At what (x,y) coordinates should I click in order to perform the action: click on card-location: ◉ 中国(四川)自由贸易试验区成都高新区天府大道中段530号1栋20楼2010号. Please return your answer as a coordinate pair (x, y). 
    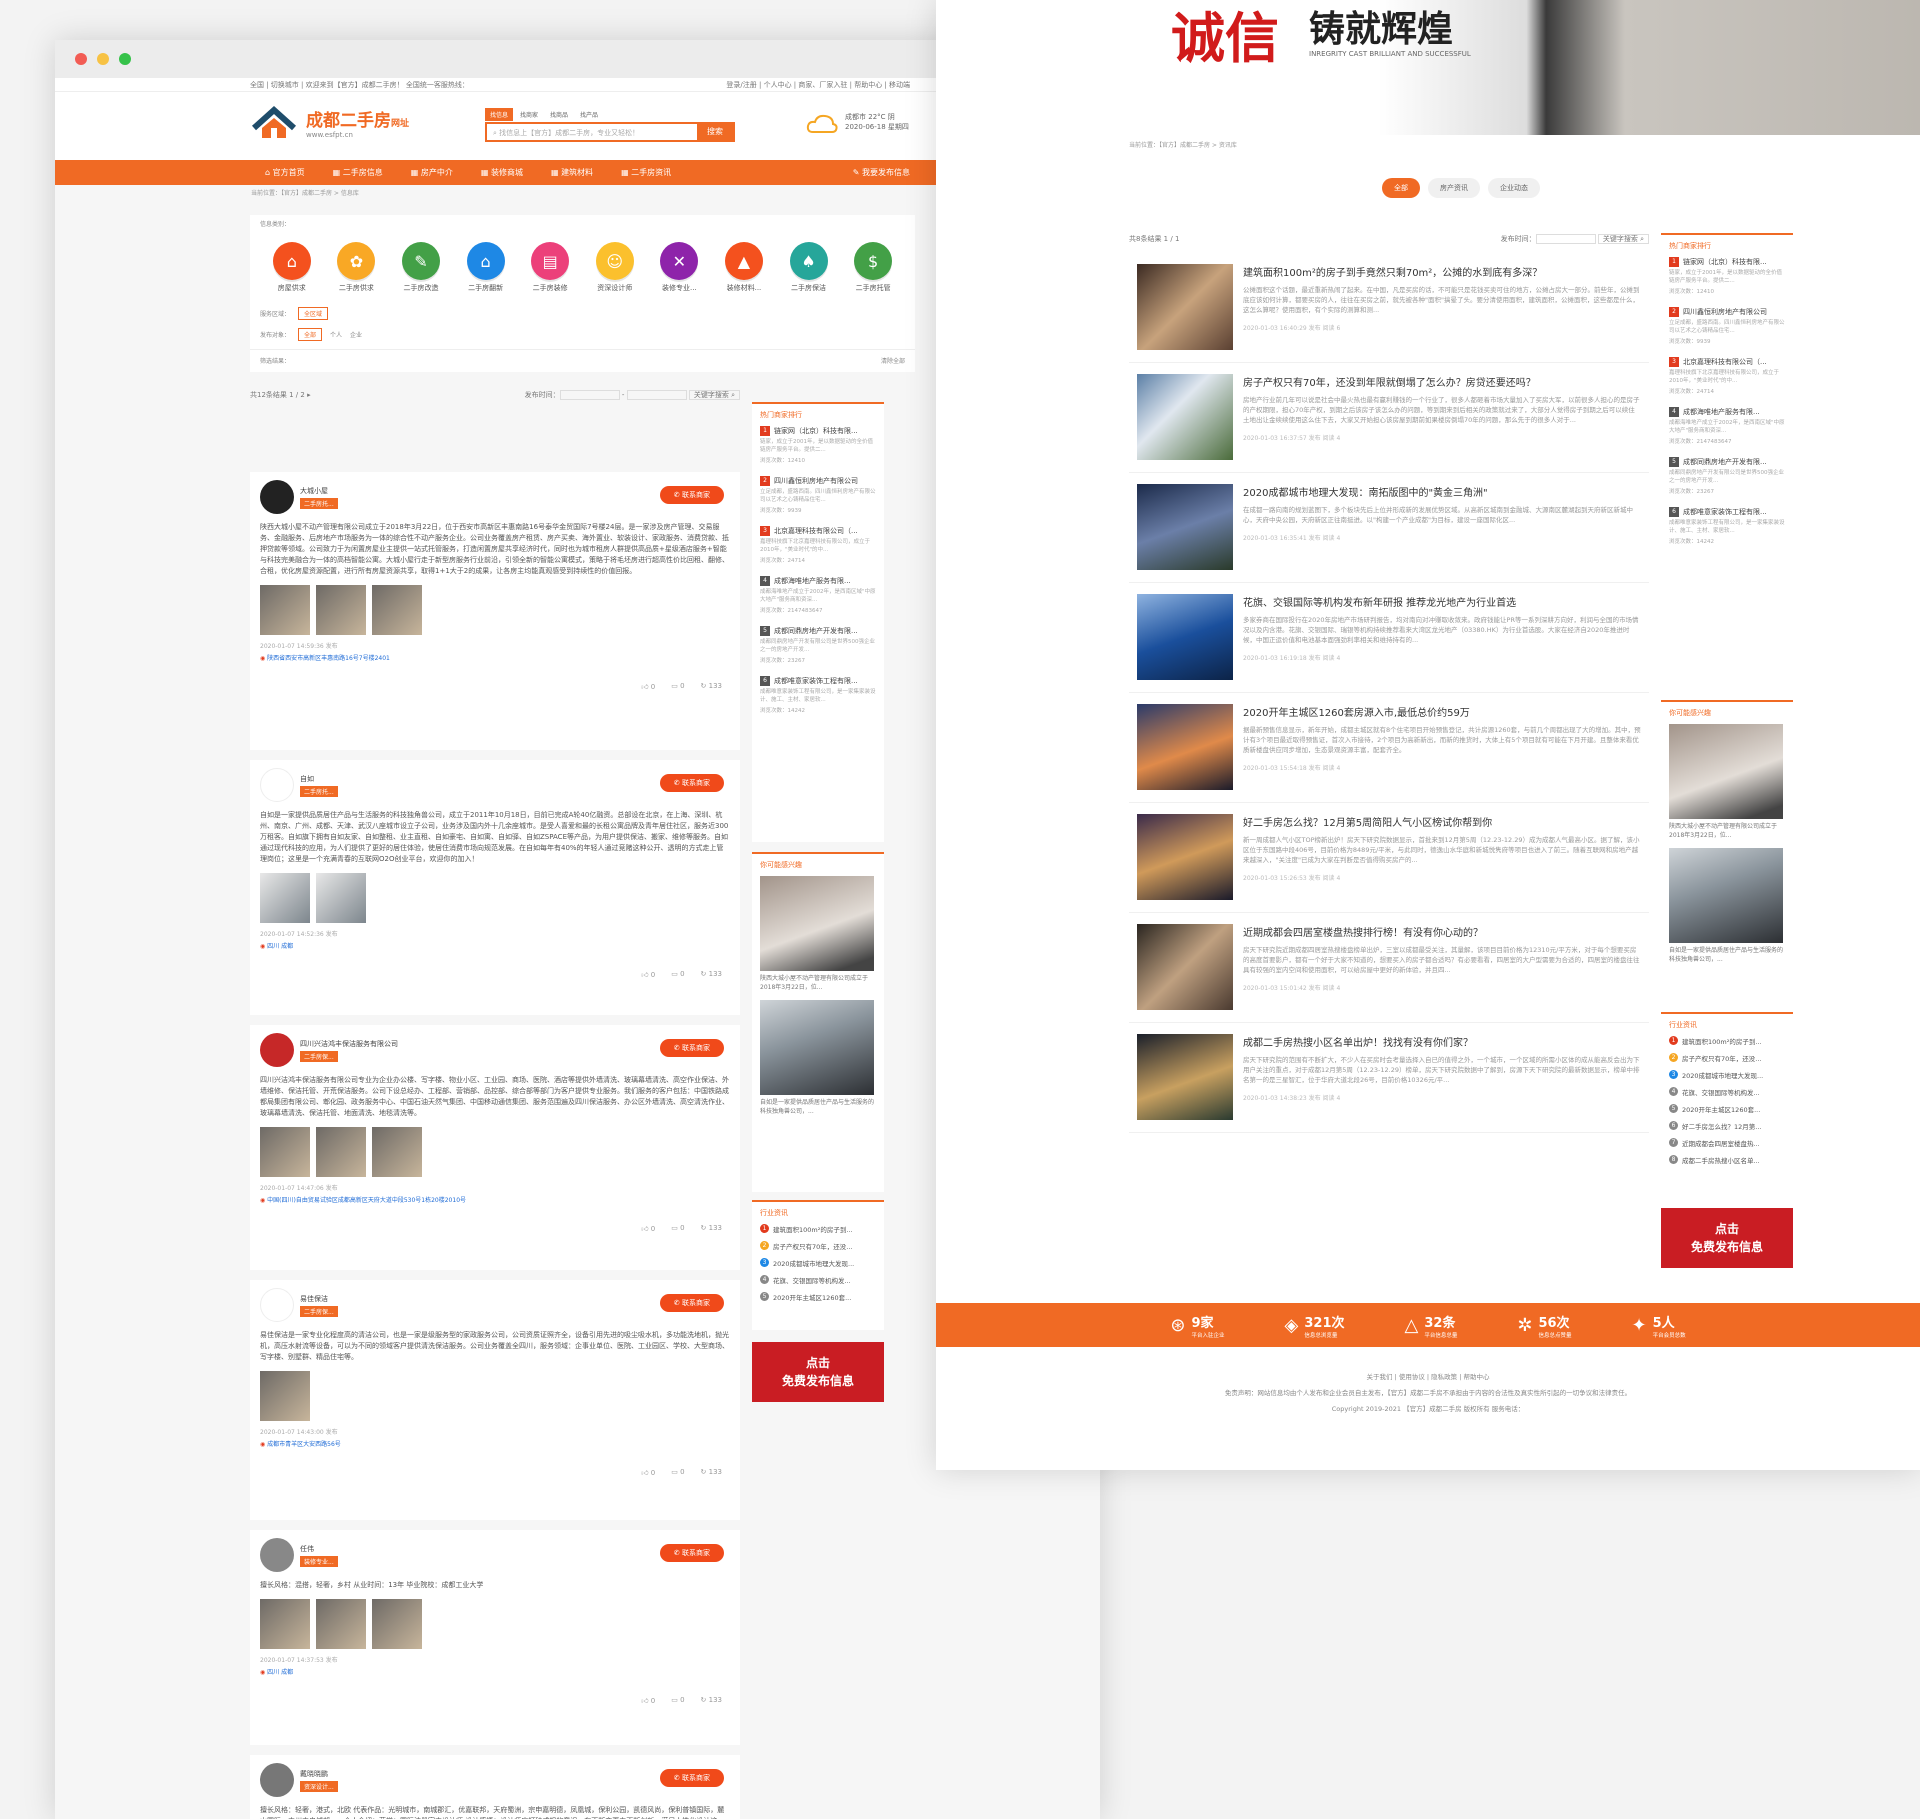
    Looking at the image, I should click on (495, 1199).